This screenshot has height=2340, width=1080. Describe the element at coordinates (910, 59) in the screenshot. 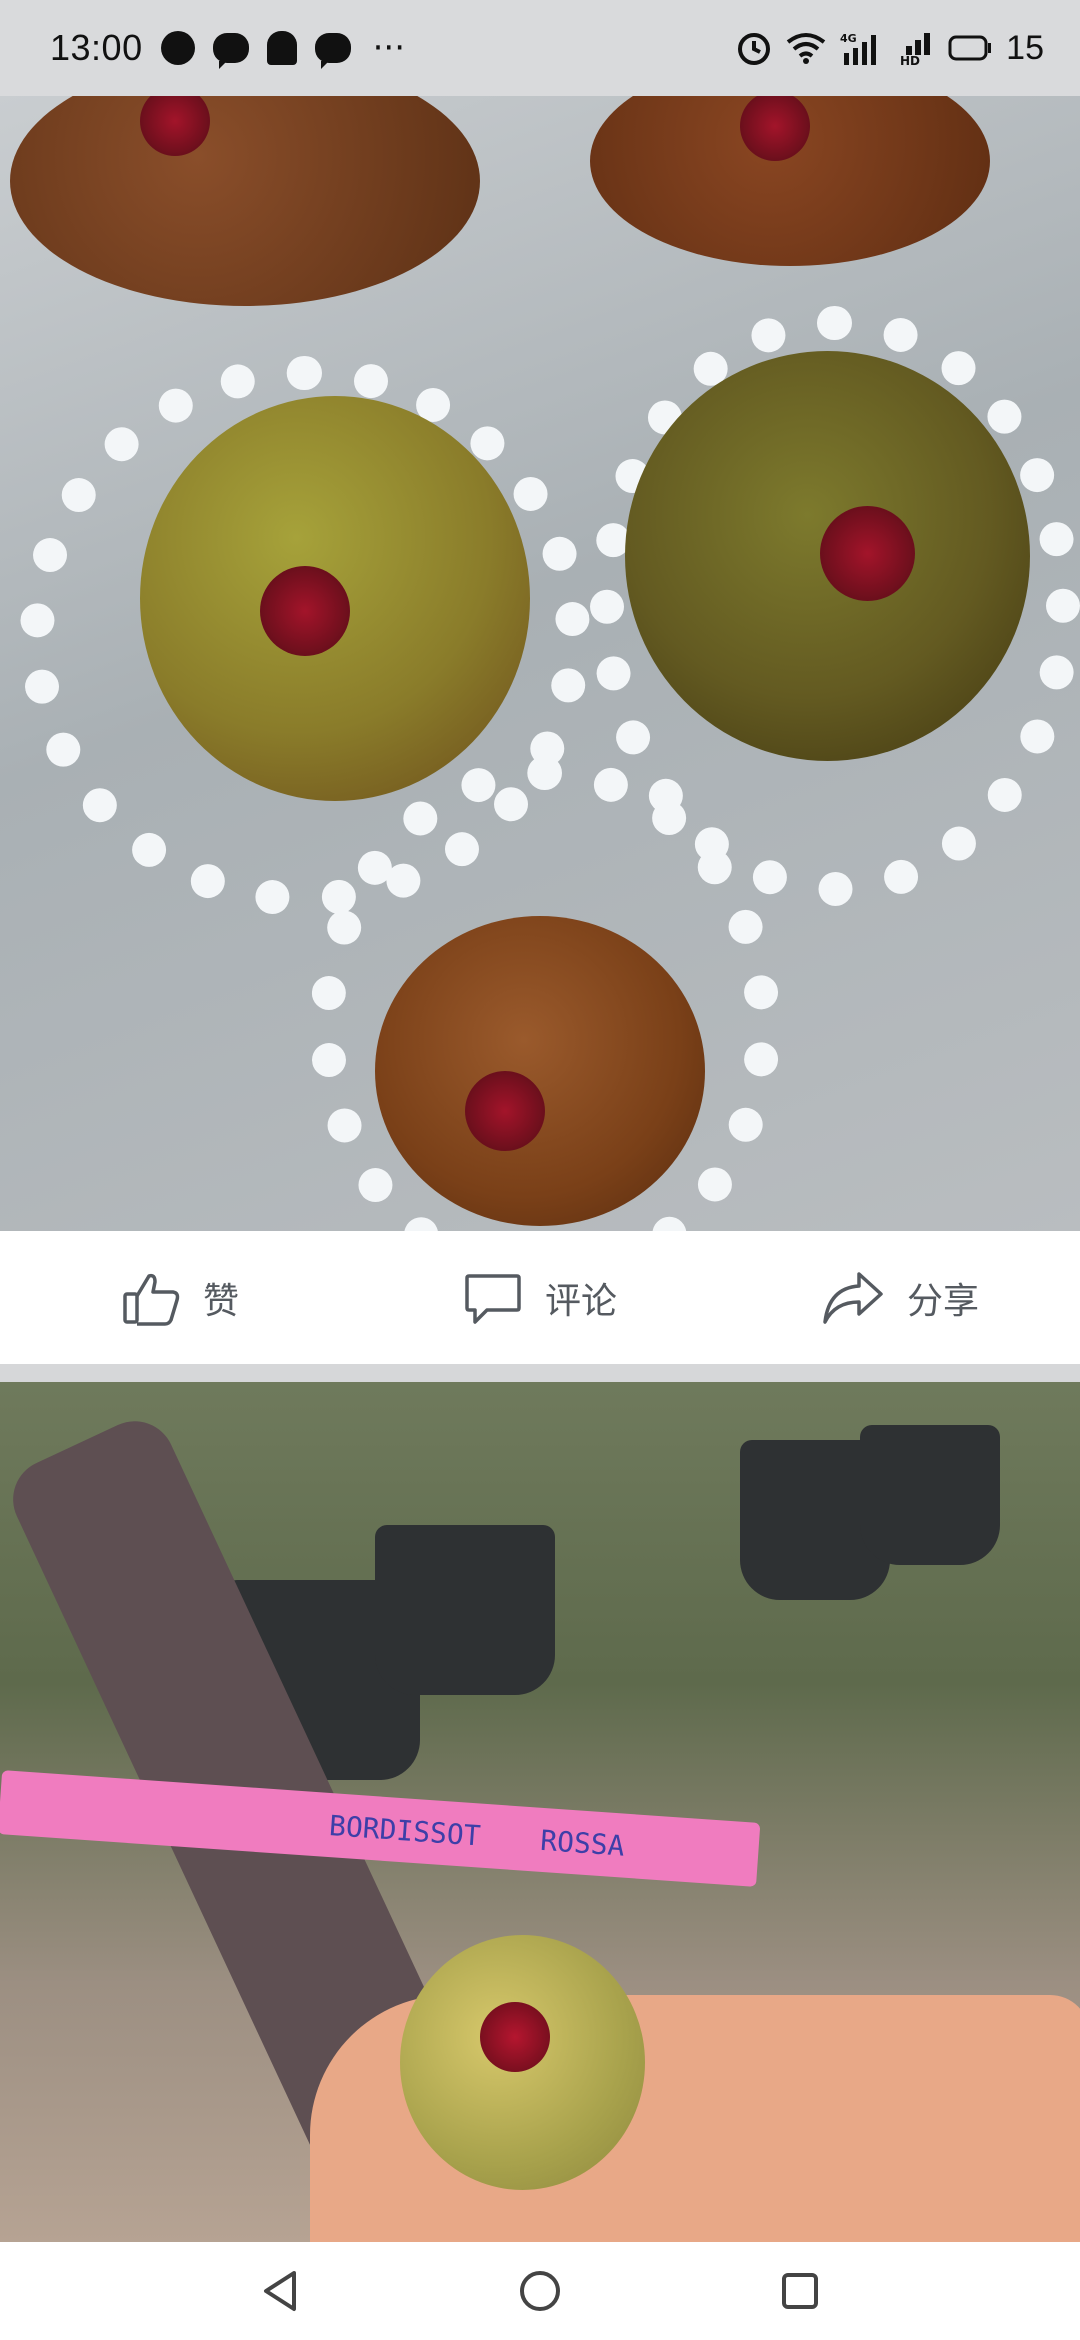

I see `hd-label: HD` at that location.